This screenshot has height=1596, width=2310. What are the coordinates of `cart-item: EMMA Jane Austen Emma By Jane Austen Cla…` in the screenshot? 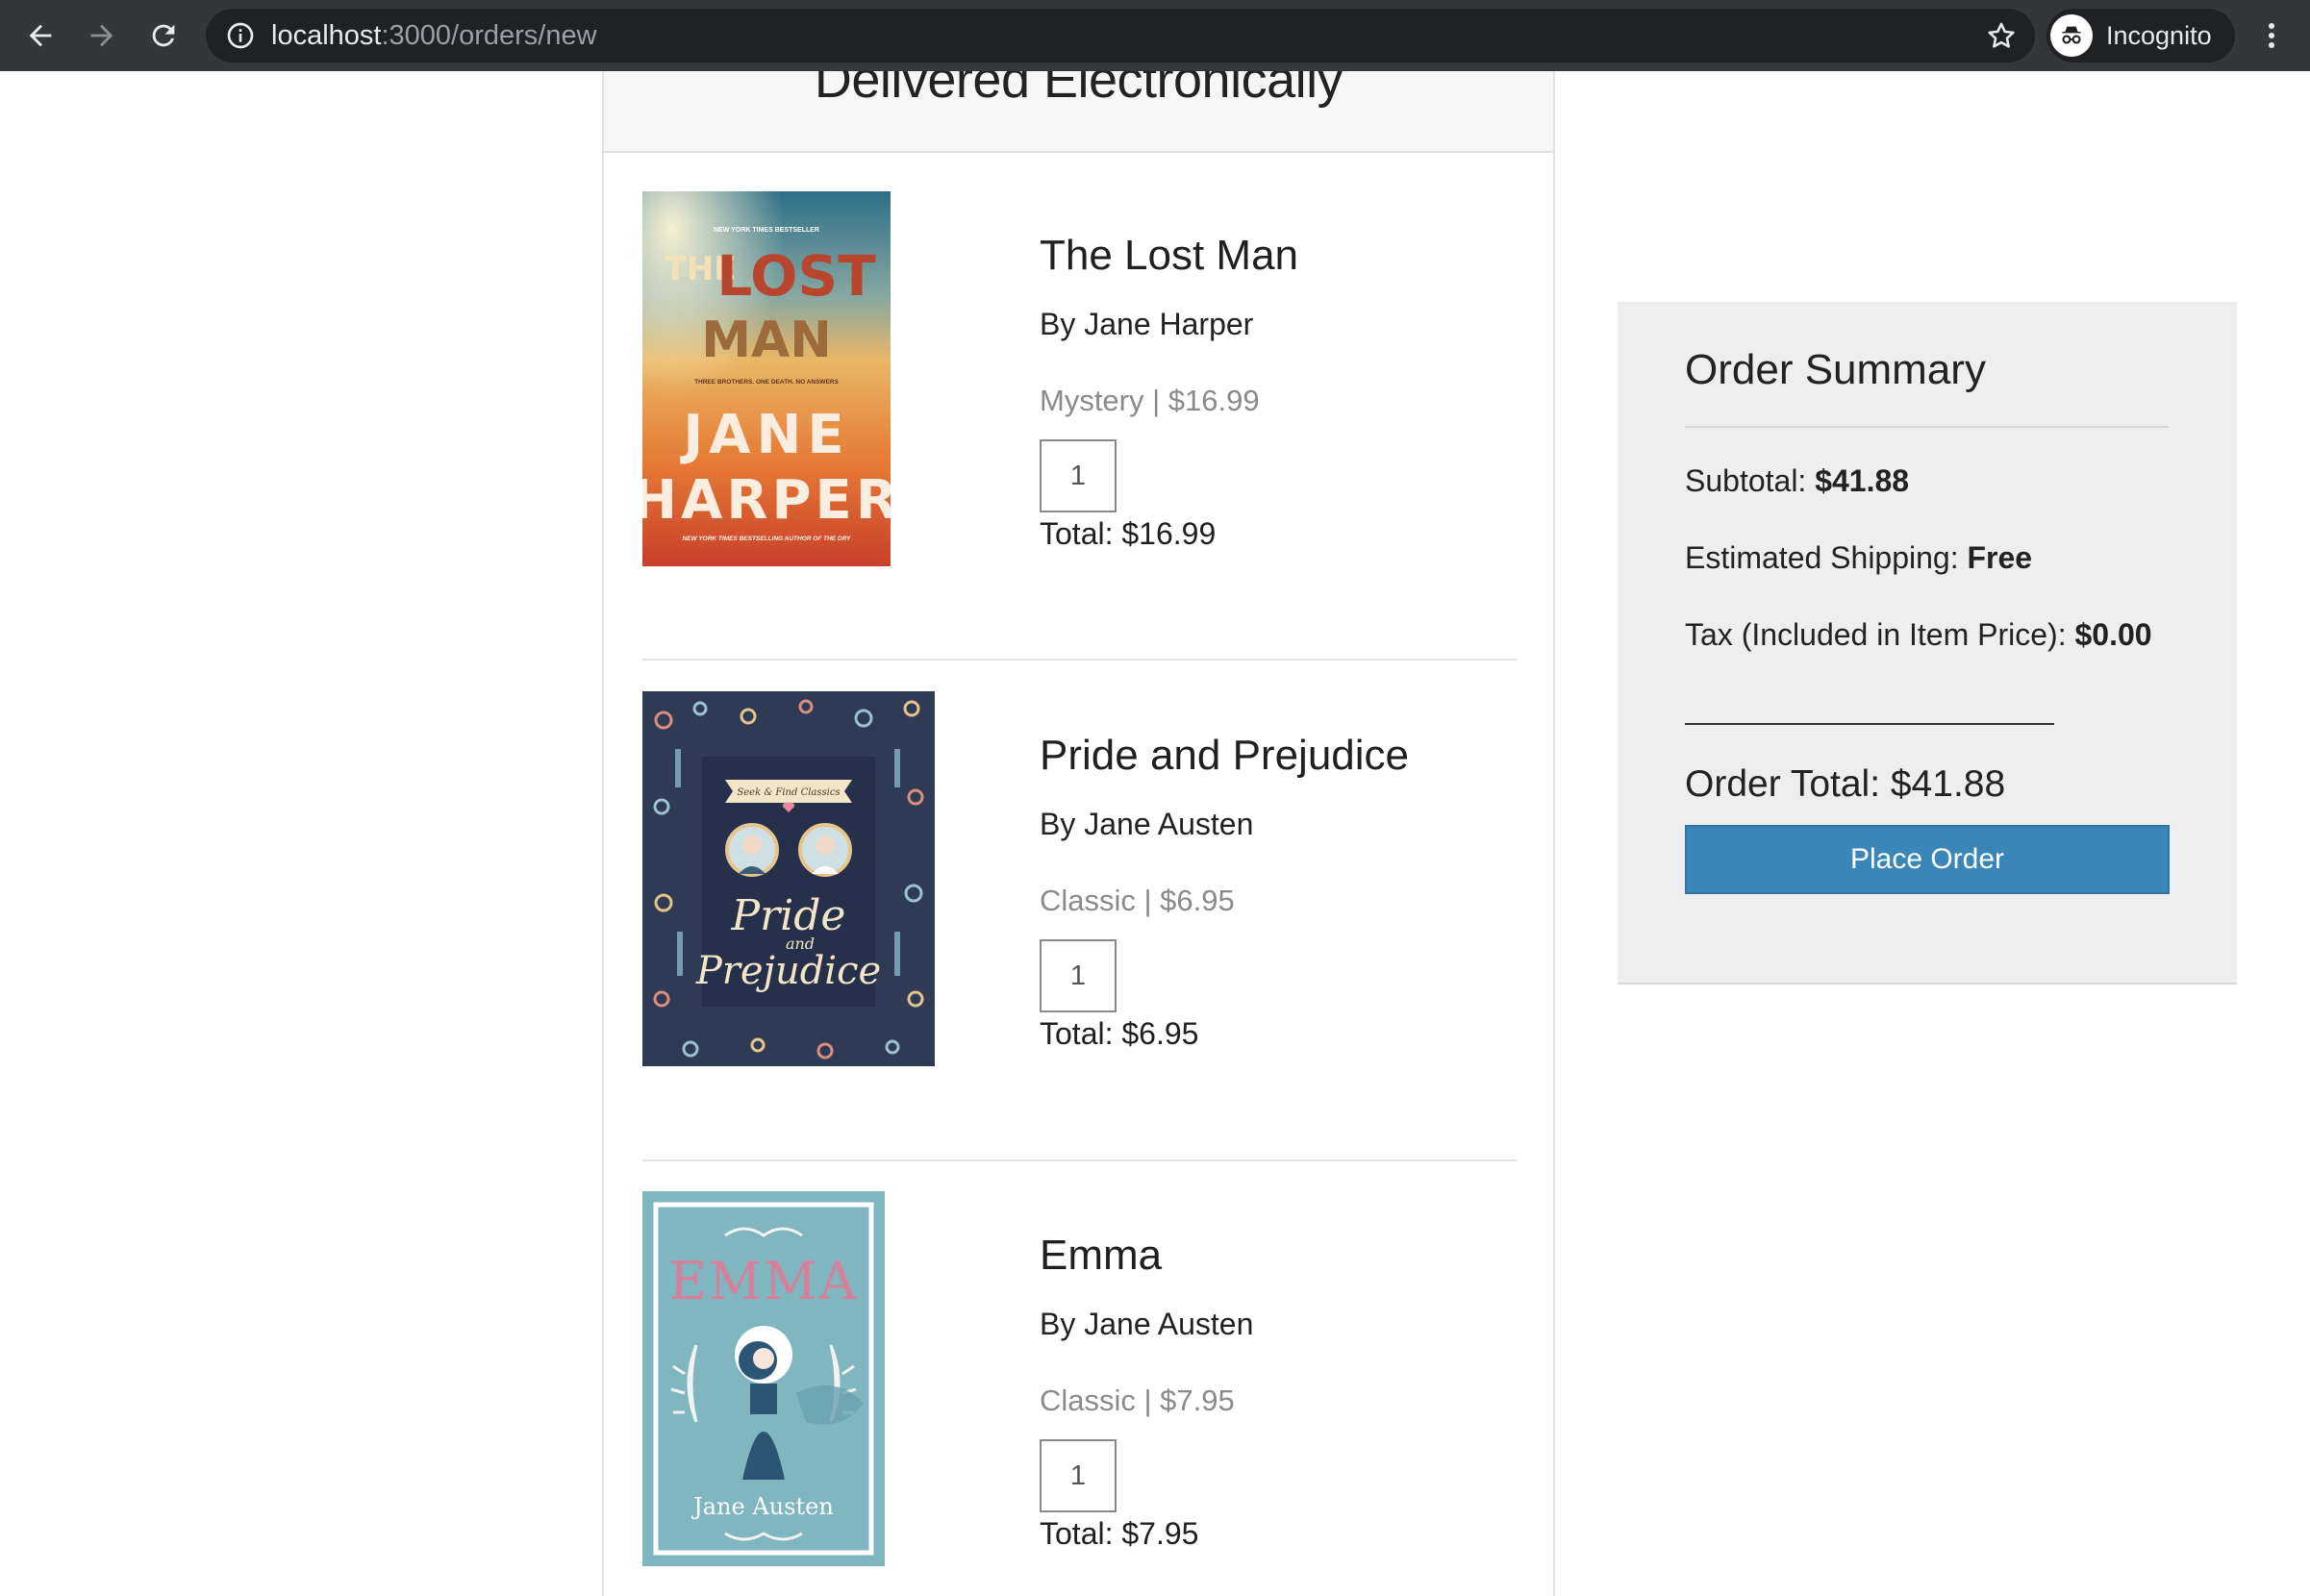 It's located at (1079, 1384).